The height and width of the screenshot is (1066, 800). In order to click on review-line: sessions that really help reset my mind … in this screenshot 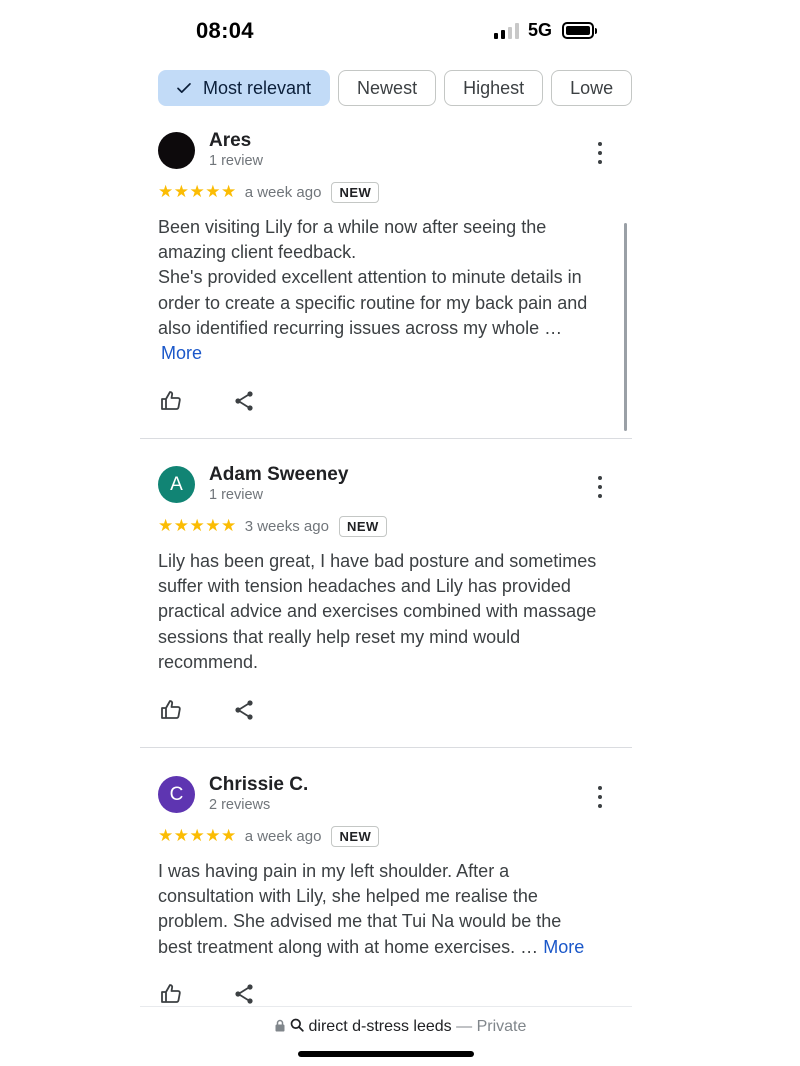, I will do `click(339, 636)`.